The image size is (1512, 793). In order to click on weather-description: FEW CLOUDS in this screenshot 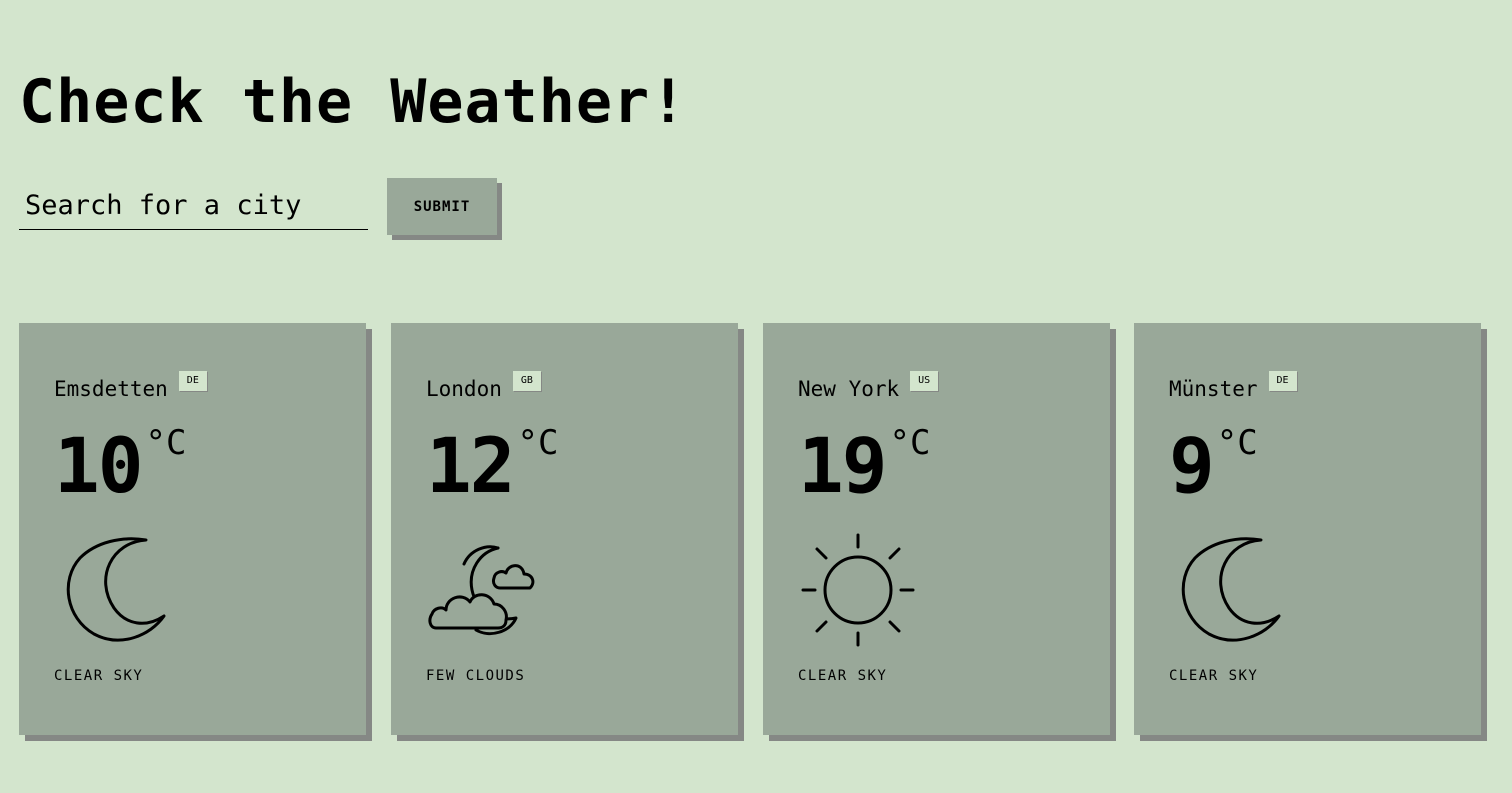, I will do `click(476, 676)`.